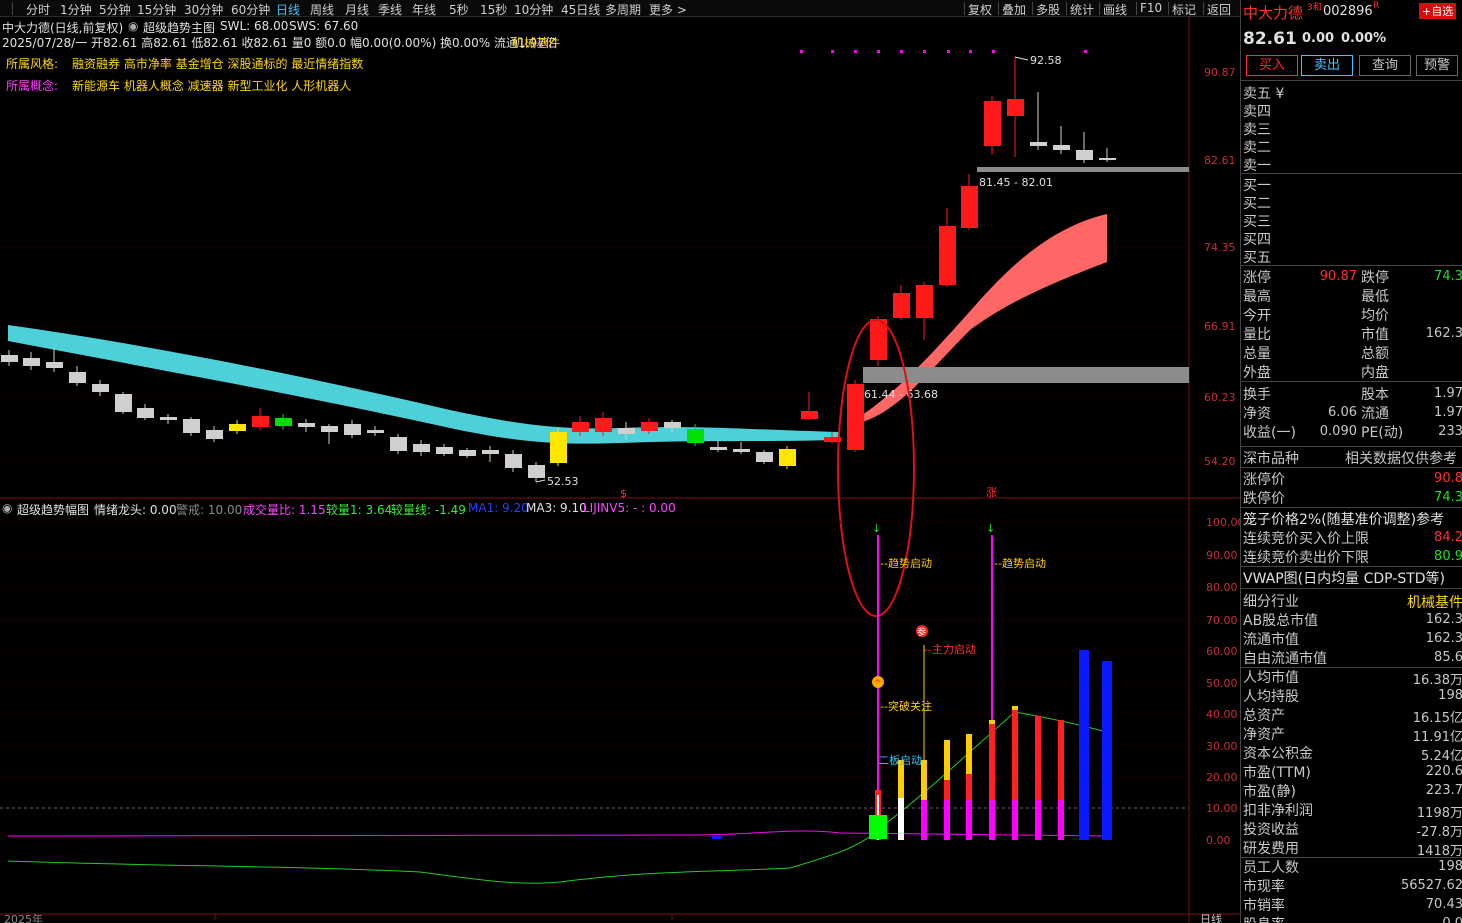 The image size is (1462, 923). Describe the element at coordinates (1014, 9) in the screenshot. I see `toolbar-right-1: 叠加` at that location.